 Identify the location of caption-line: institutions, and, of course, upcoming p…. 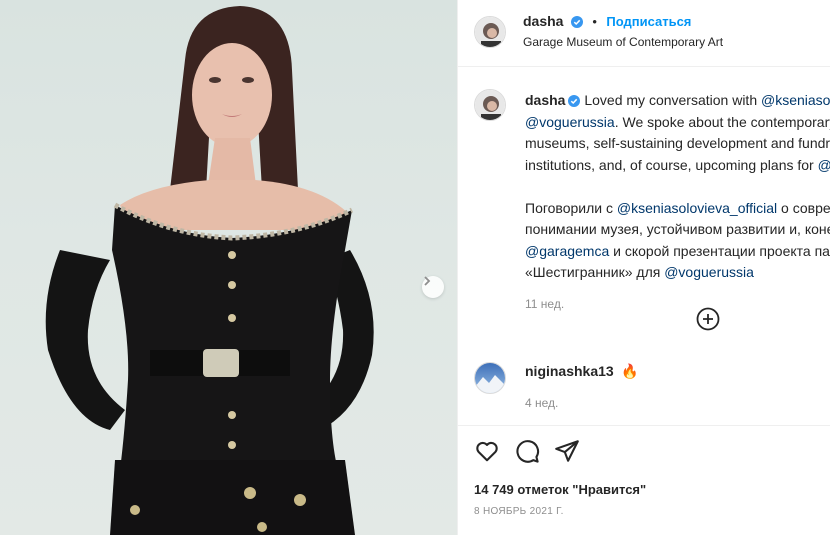
(677, 166).